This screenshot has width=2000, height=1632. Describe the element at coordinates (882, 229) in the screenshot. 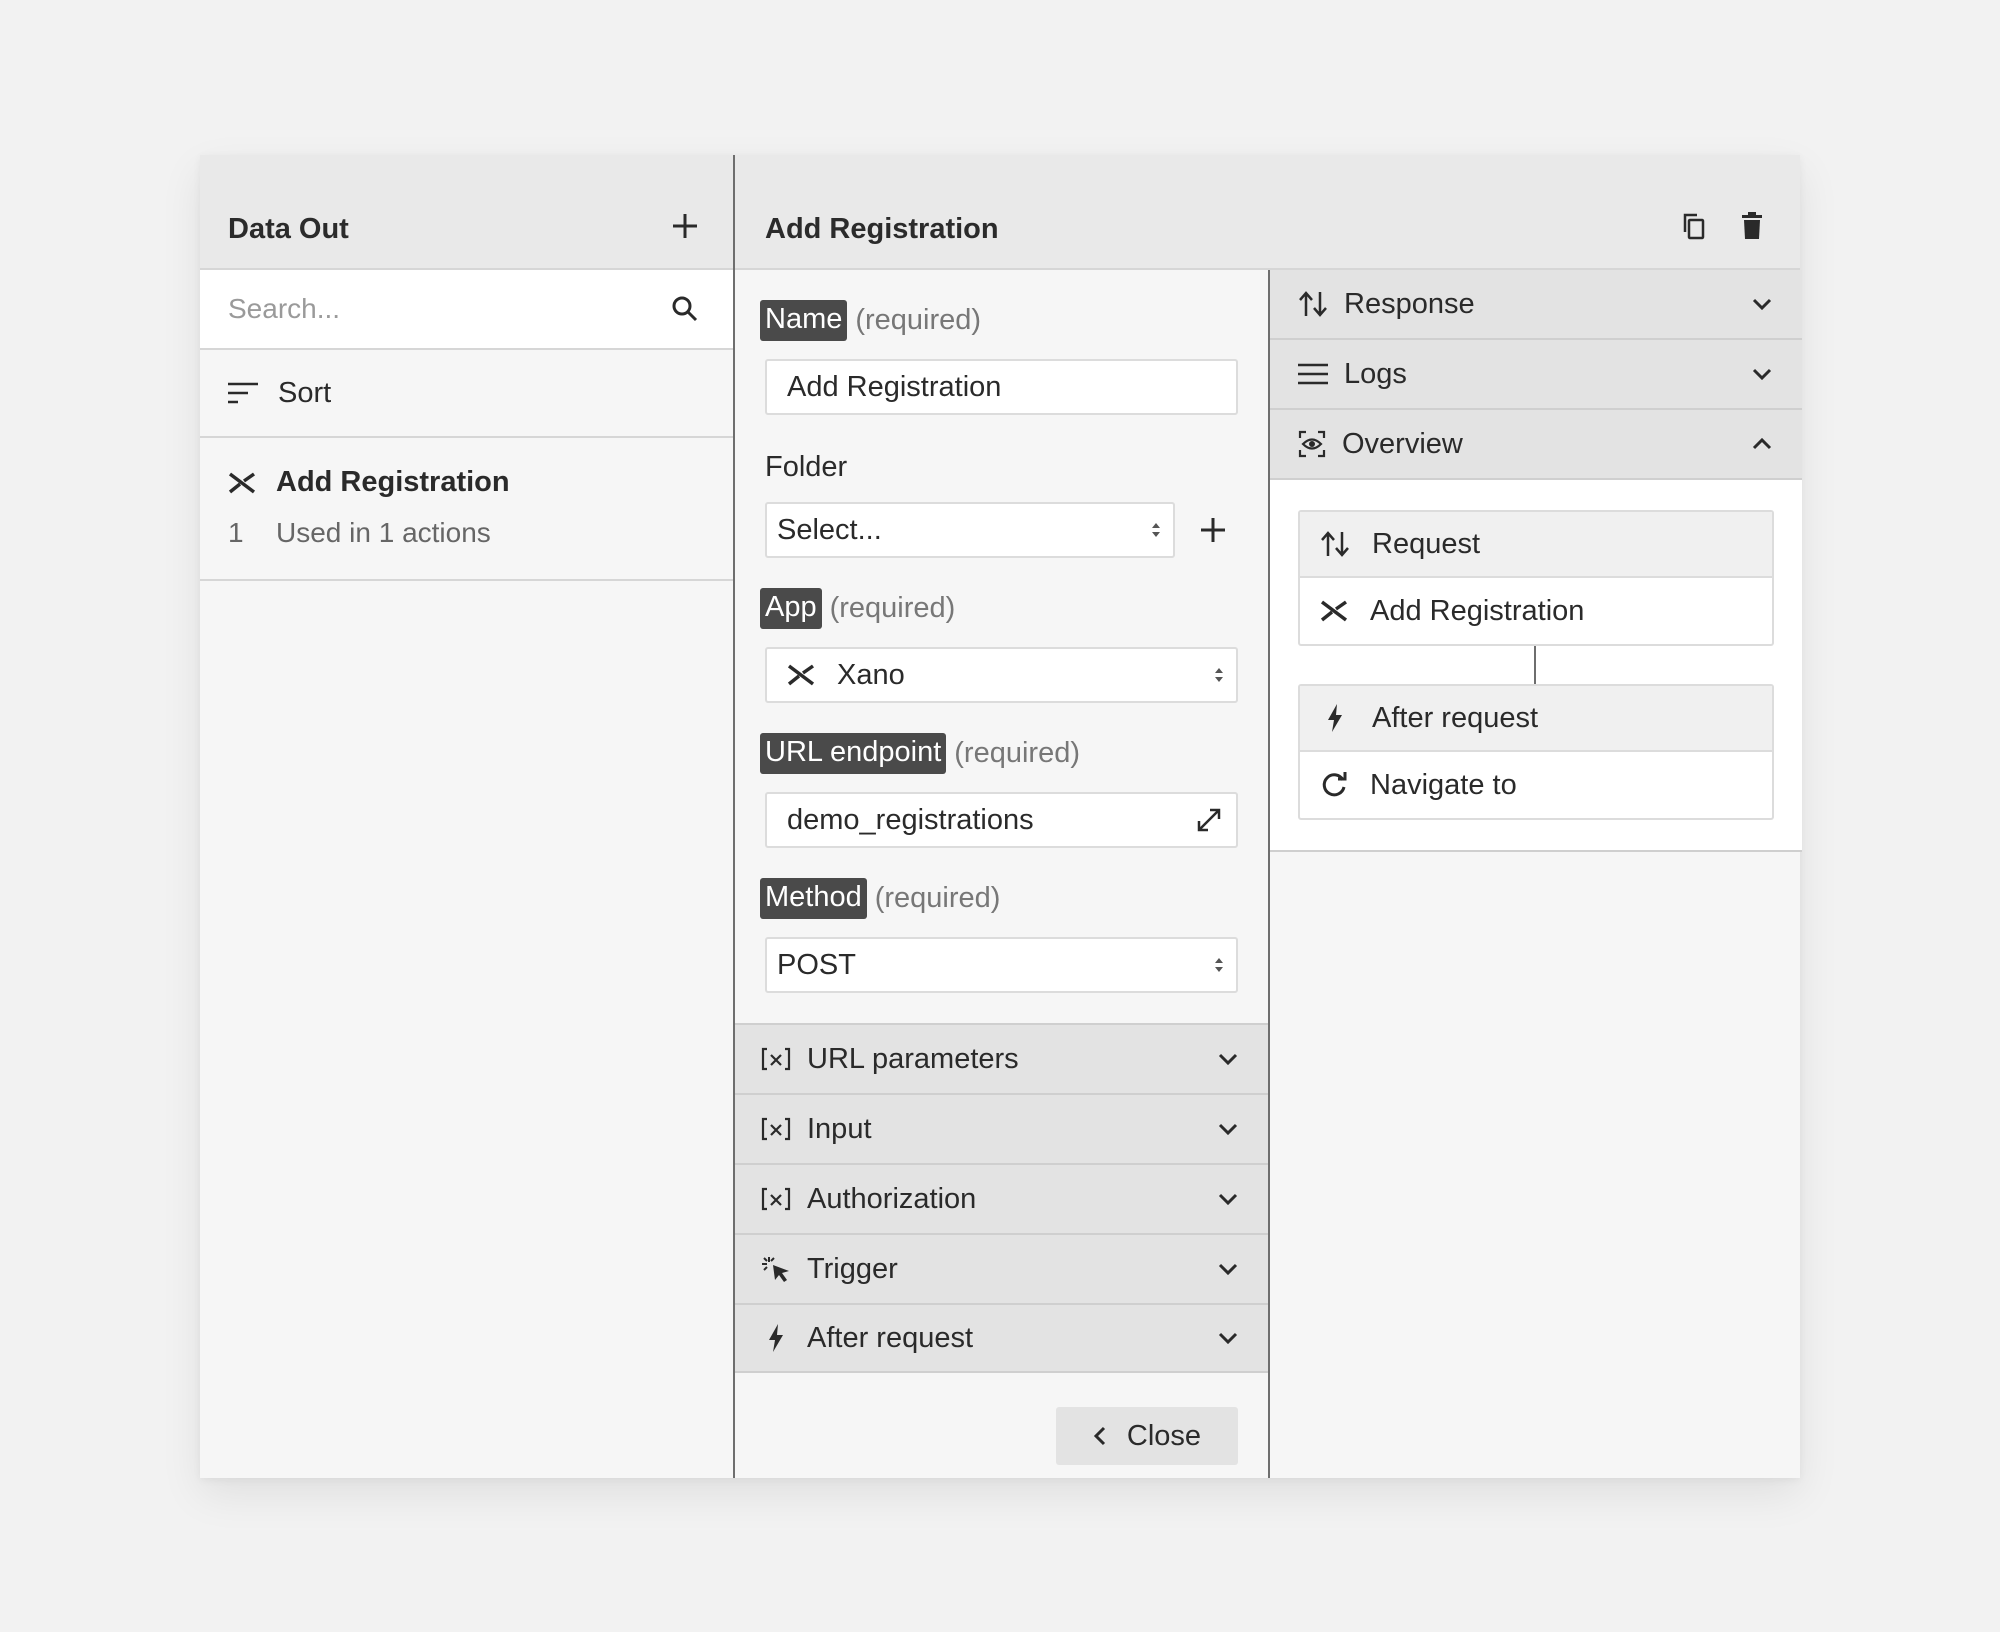

I see `detail-title: Add Registration` at that location.